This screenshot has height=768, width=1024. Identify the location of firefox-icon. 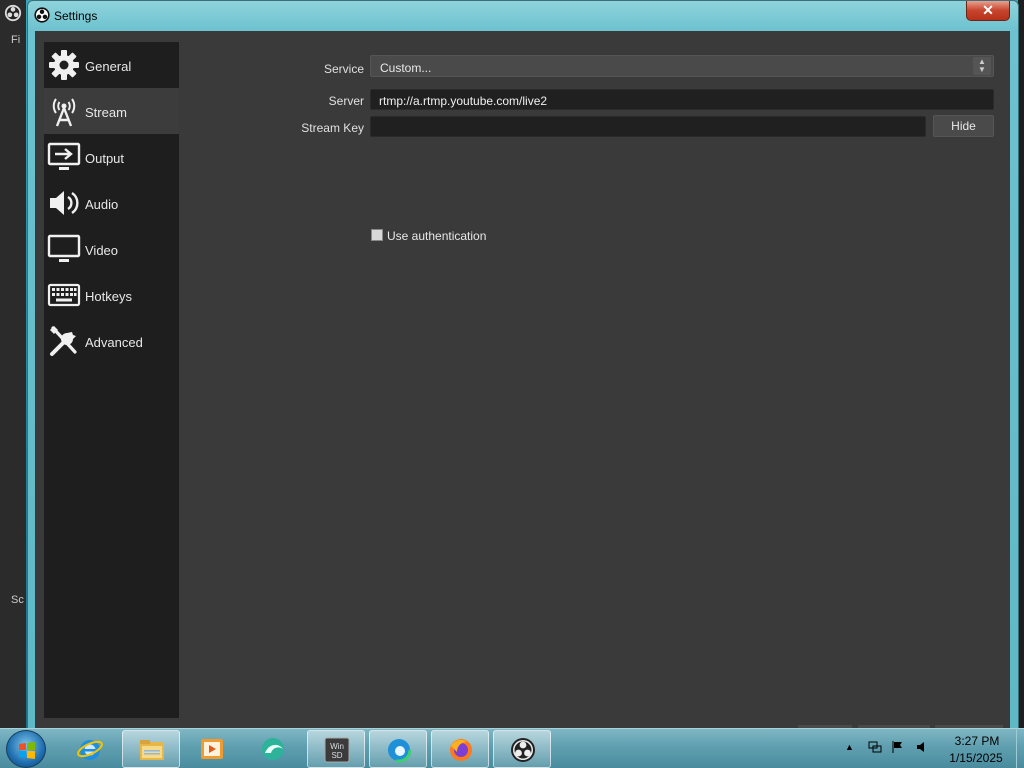
(461, 750).